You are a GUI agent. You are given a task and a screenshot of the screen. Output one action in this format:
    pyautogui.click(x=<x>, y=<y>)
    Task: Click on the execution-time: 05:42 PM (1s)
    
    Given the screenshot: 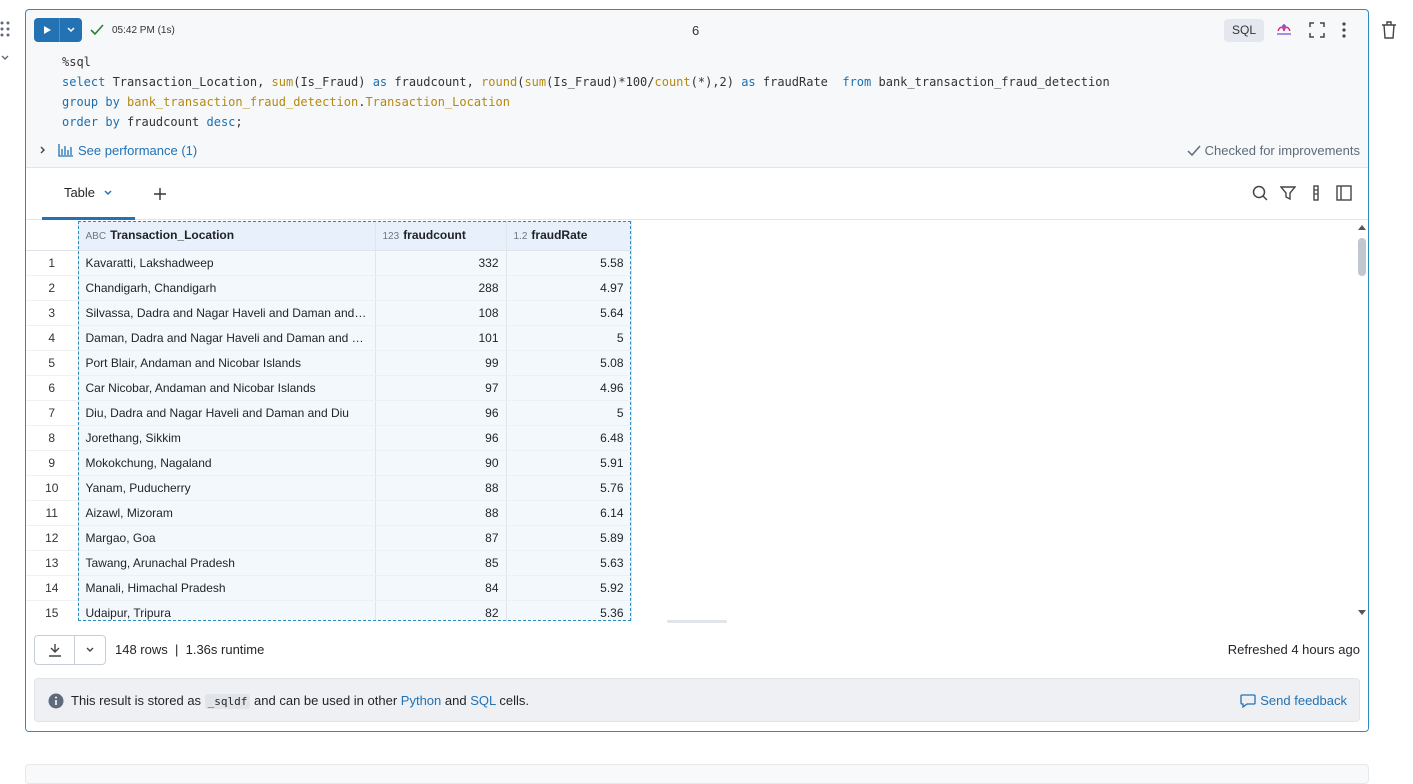 What is the action you would take?
    pyautogui.click(x=143, y=30)
    